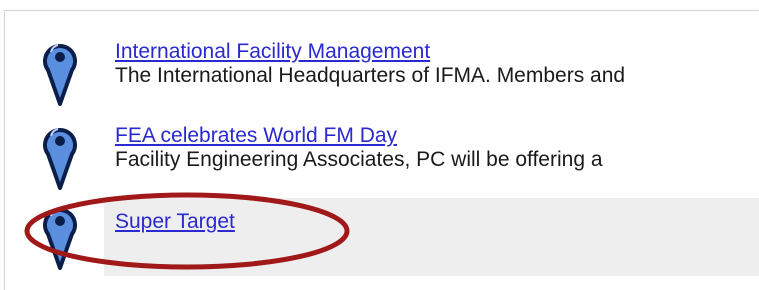  Describe the element at coordinates (272, 52) in the screenshot. I see `result-title-link: International Facility Management` at that location.